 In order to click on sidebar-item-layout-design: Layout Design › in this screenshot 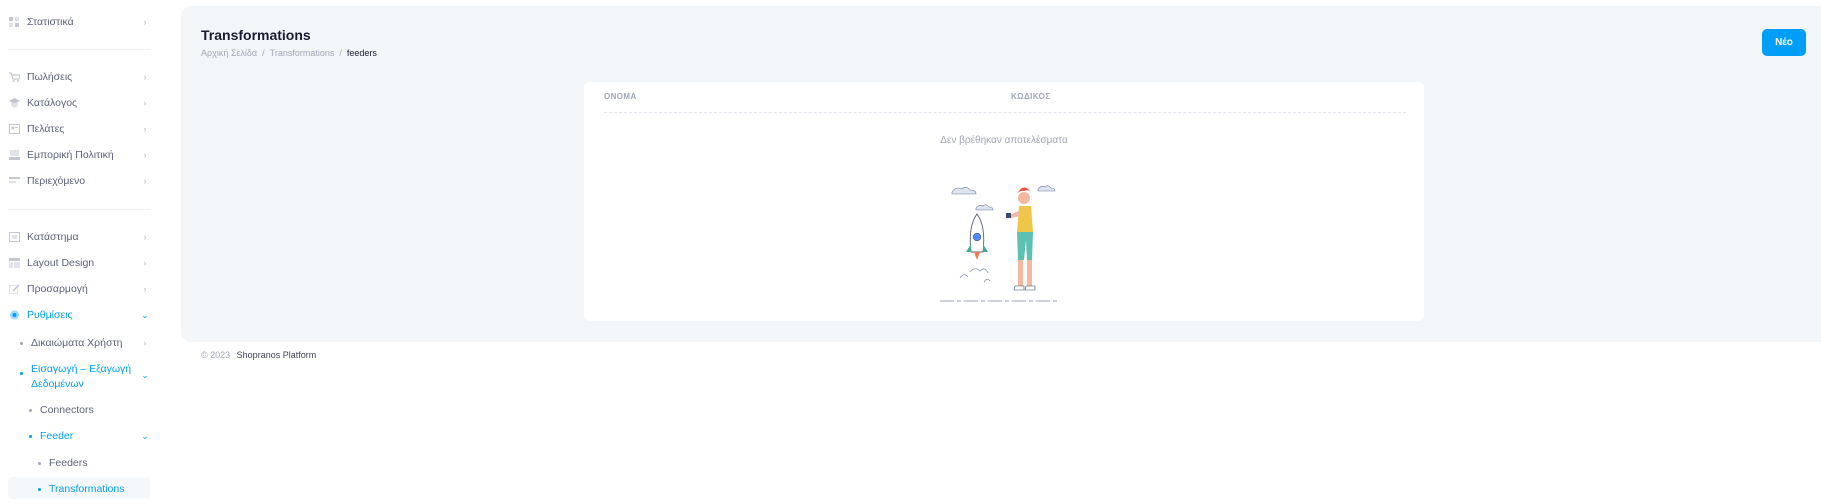, I will do `click(79, 263)`.